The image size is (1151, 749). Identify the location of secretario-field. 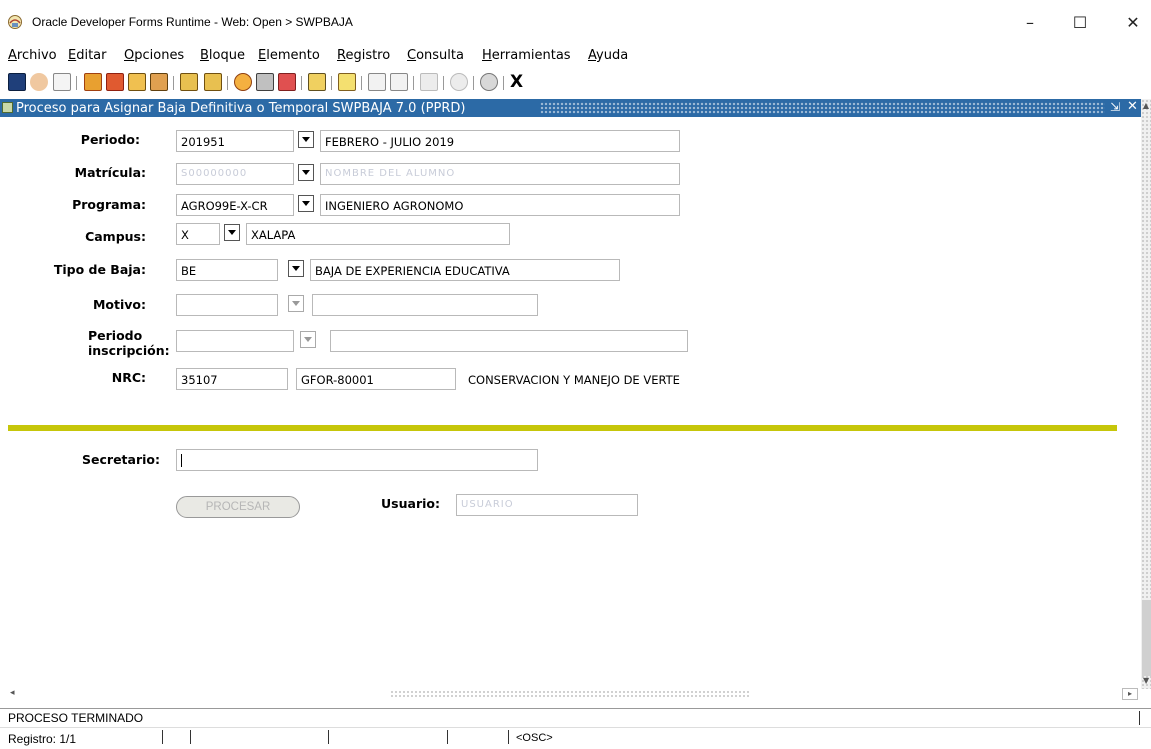
(357, 460).